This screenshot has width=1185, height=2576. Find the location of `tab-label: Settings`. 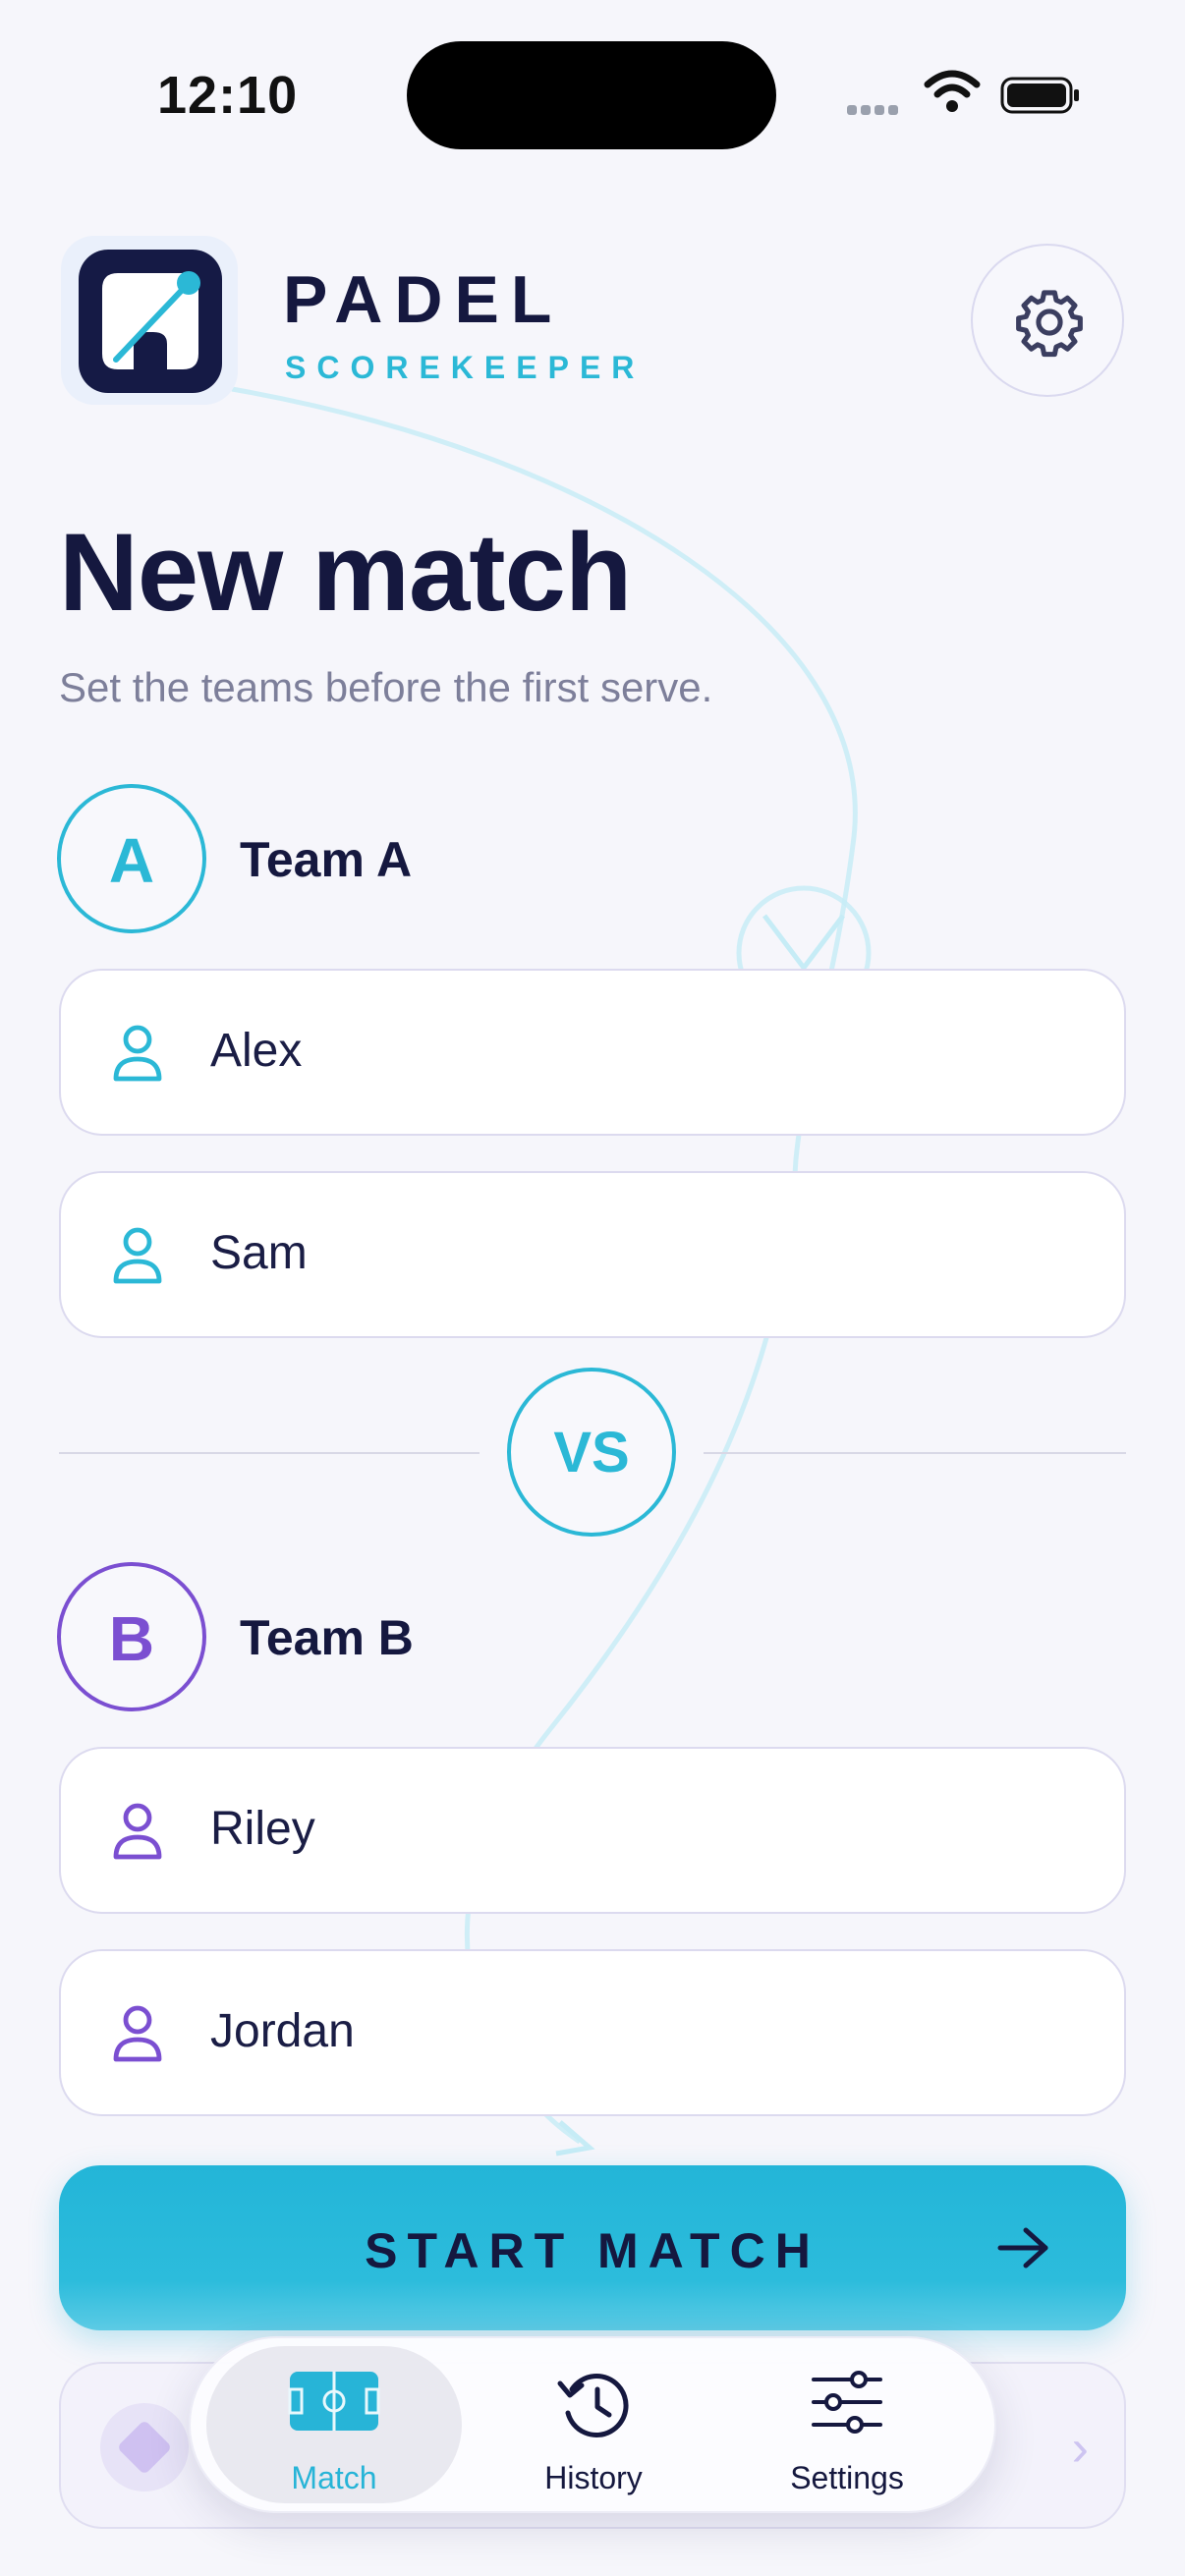

tab-label: Settings is located at coordinates (847, 2477).